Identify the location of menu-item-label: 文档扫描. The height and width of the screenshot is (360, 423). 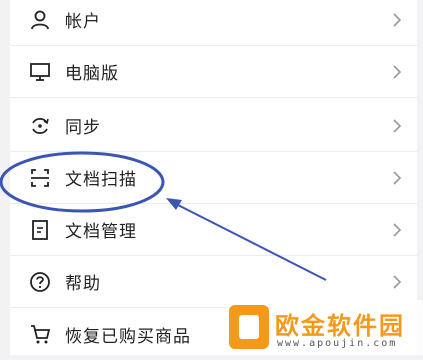
(101, 180).